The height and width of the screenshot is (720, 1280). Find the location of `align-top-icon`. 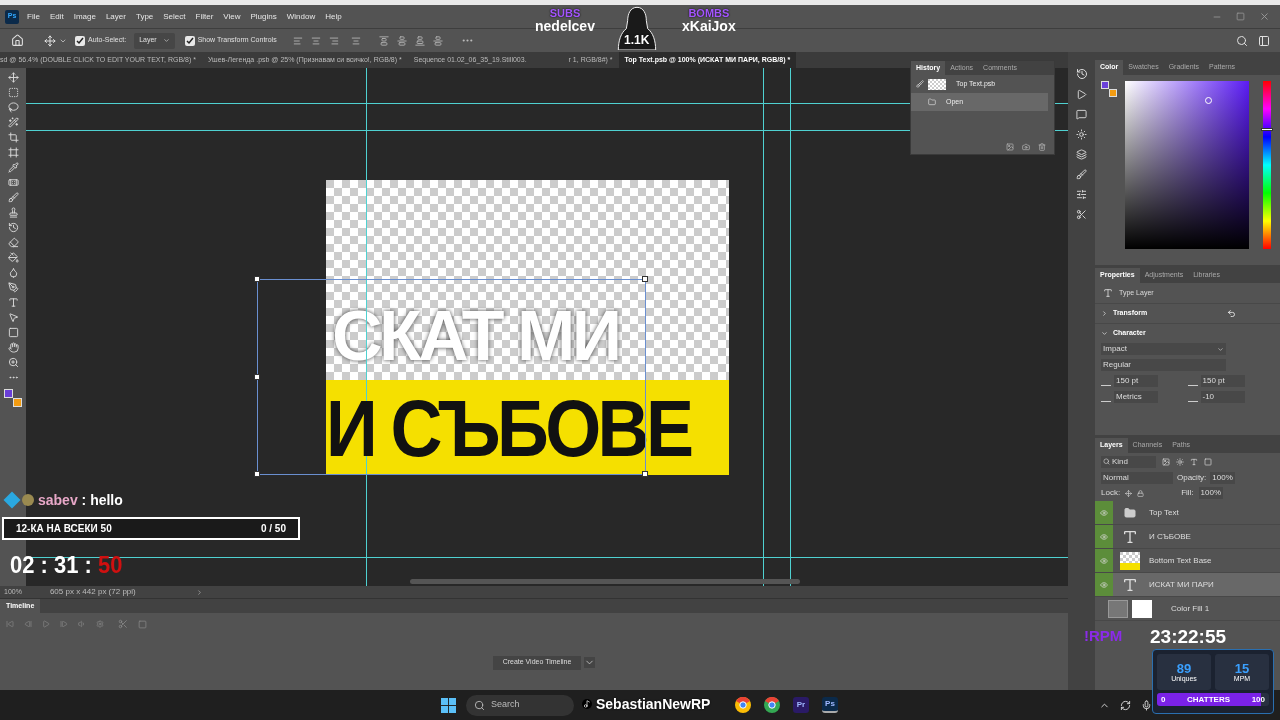

align-top-icon is located at coordinates (383, 40).